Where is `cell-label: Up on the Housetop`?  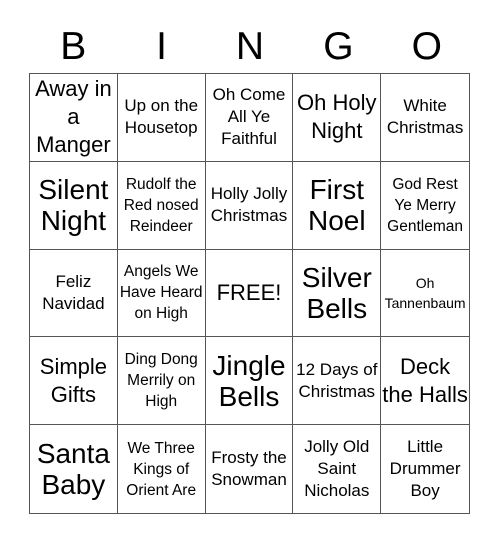 cell-label: Up on the Housetop is located at coordinates (161, 117).